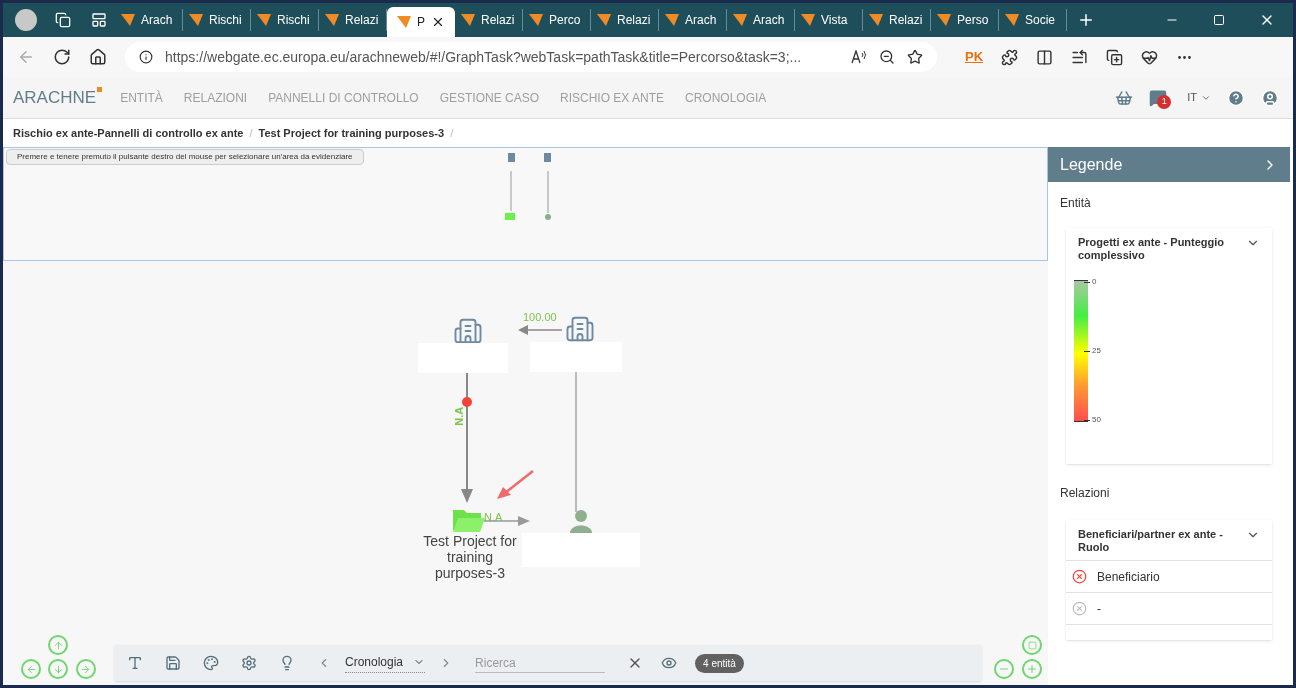 The height and width of the screenshot is (688, 1296). Describe the element at coordinates (515, 485) in the screenshot. I see `pointer-arrow` at that location.